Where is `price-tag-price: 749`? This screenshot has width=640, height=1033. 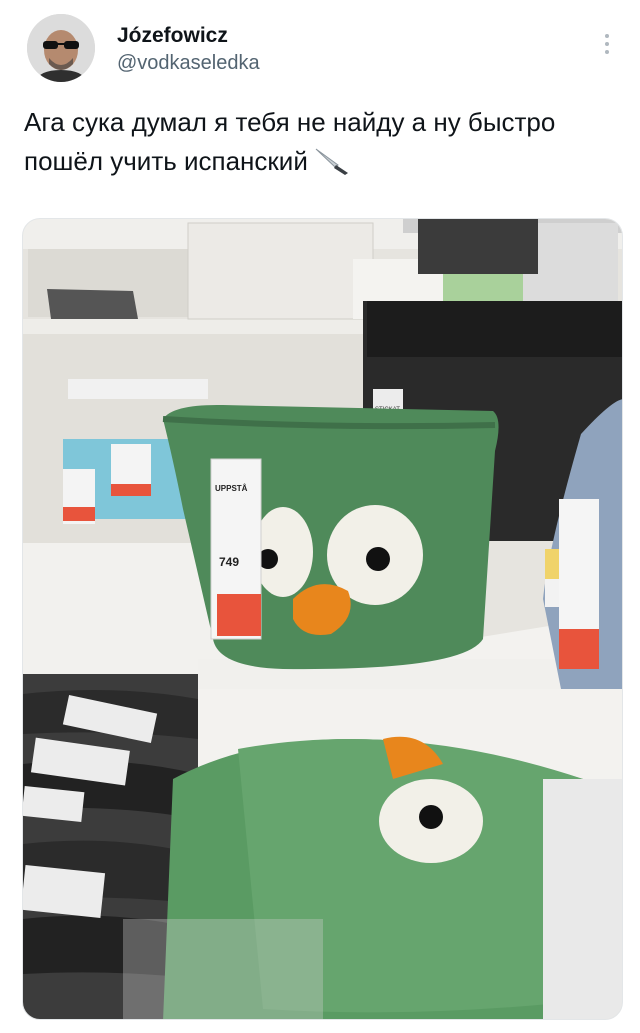 price-tag-price: 749 is located at coordinates (229, 562).